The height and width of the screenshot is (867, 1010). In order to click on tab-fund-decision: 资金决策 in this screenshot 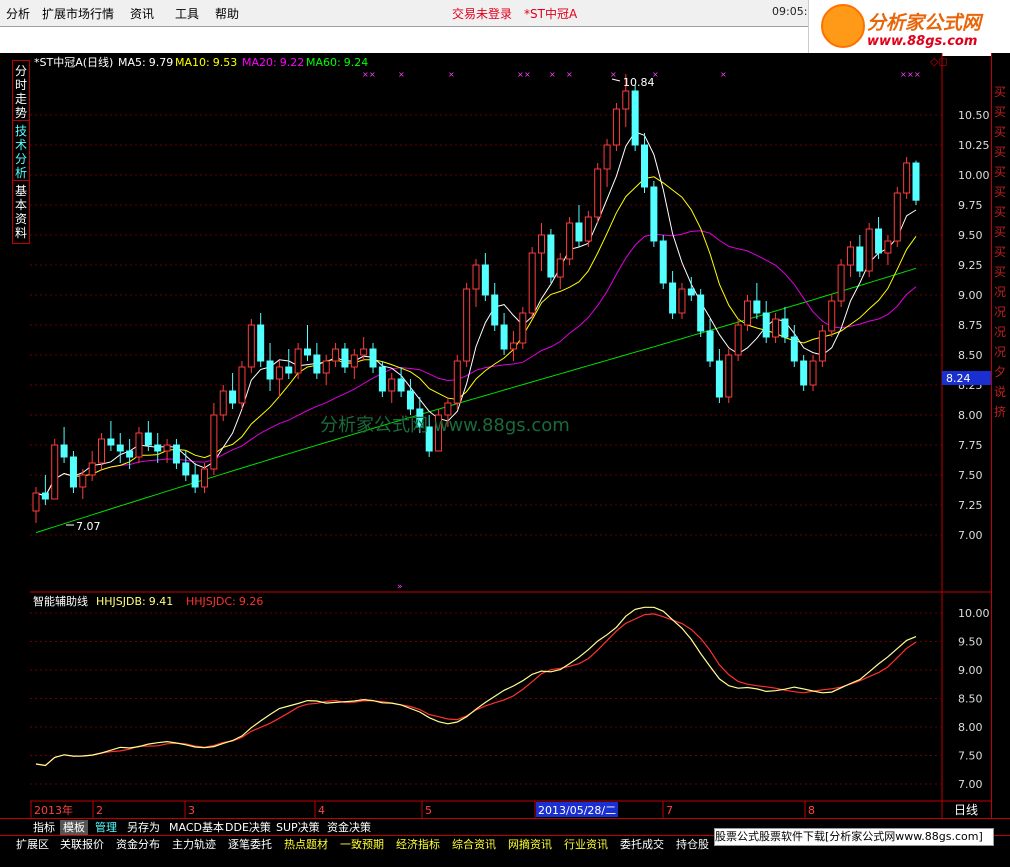, I will do `click(349, 827)`.